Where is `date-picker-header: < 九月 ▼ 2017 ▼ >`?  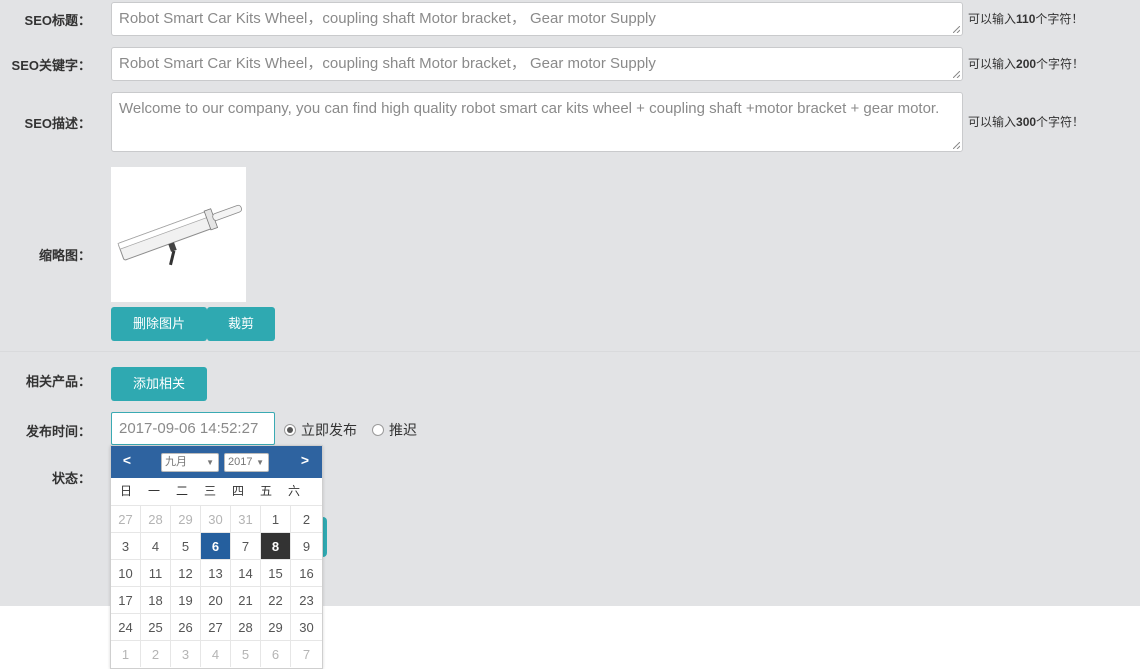
date-picker-header: < 九月 ▼ 2017 ▼ > is located at coordinates (216, 462).